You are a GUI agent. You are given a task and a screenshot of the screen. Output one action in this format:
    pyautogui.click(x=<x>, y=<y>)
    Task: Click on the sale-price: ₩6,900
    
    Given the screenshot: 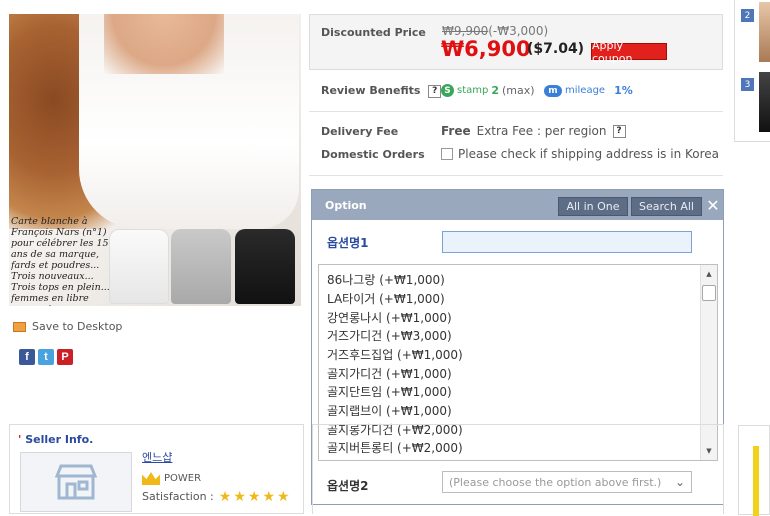 What is the action you would take?
    pyautogui.click(x=486, y=49)
    